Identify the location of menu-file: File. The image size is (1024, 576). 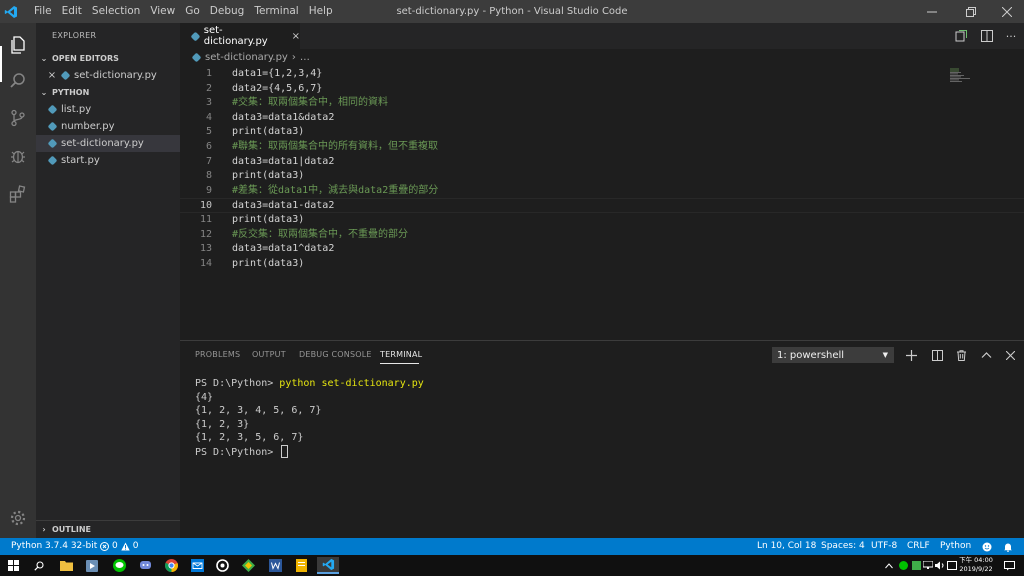
(43, 11).